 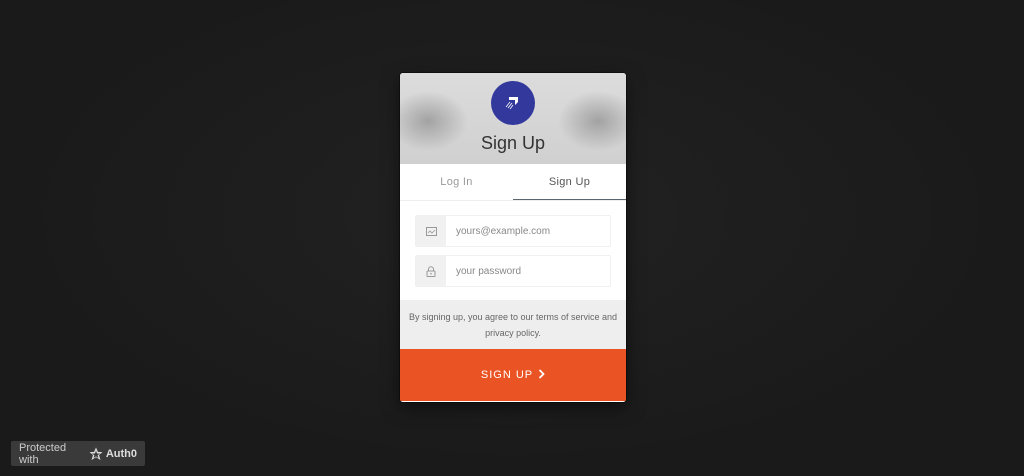 What do you see at coordinates (541, 375) in the screenshot?
I see `chevron-right-icon` at bounding box center [541, 375].